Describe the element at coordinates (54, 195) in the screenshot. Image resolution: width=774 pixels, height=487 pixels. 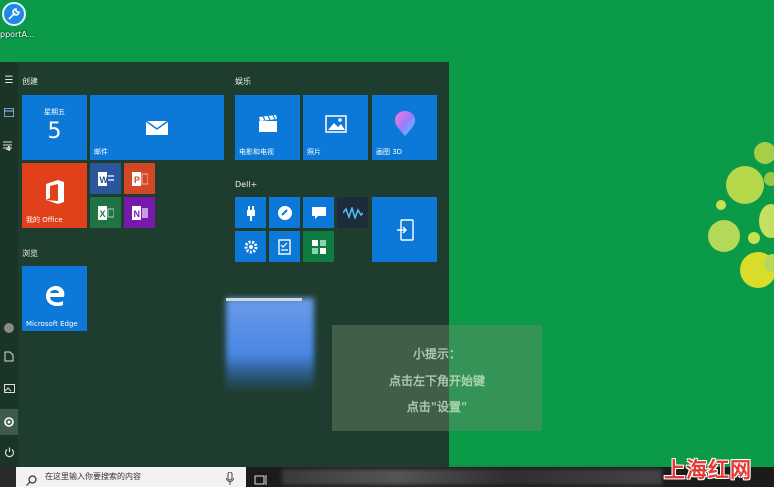
I see `tile-office: 我的 Office` at that location.